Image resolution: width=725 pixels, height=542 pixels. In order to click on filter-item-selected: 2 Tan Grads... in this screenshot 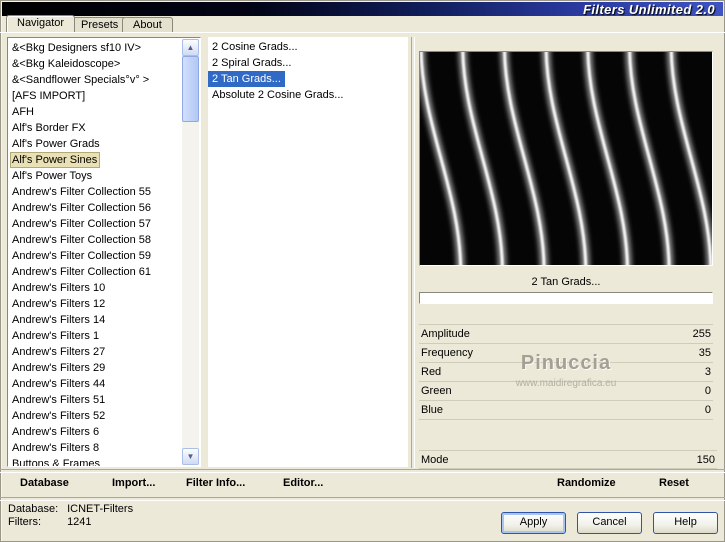, I will do `click(246, 79)`.